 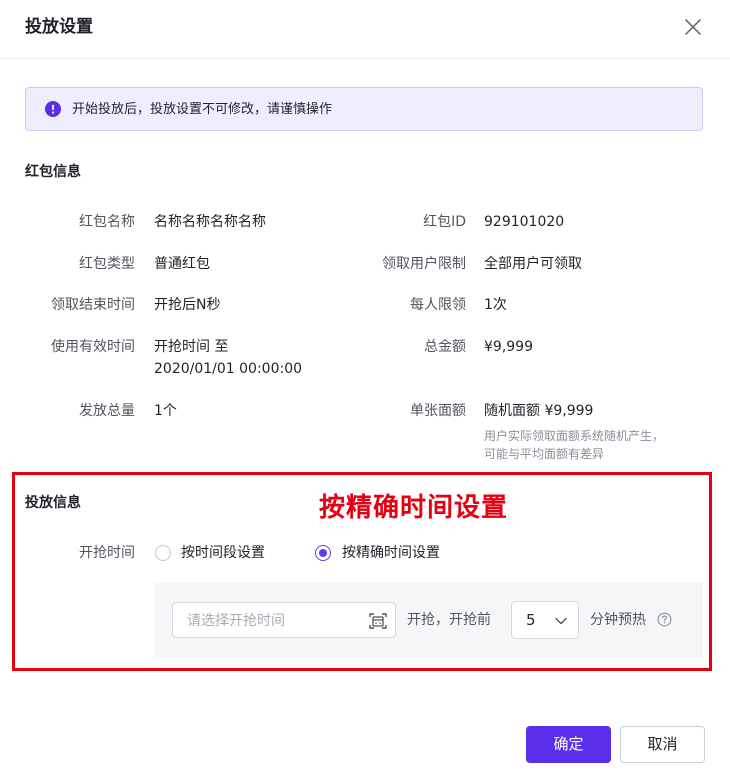 I want to click on section-title-delivery: 投放信息, so click(x=53, y=503).